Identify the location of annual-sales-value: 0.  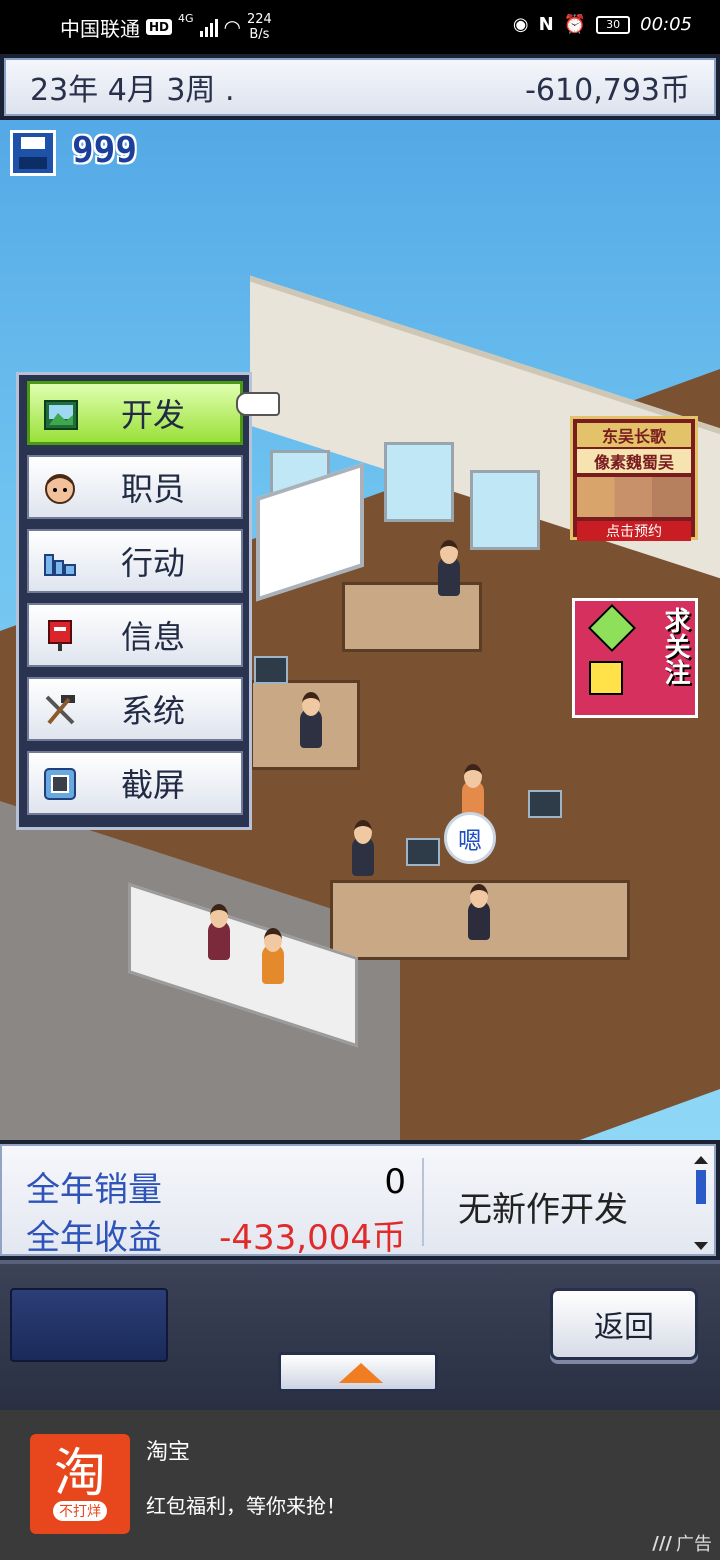
(395, 1182).